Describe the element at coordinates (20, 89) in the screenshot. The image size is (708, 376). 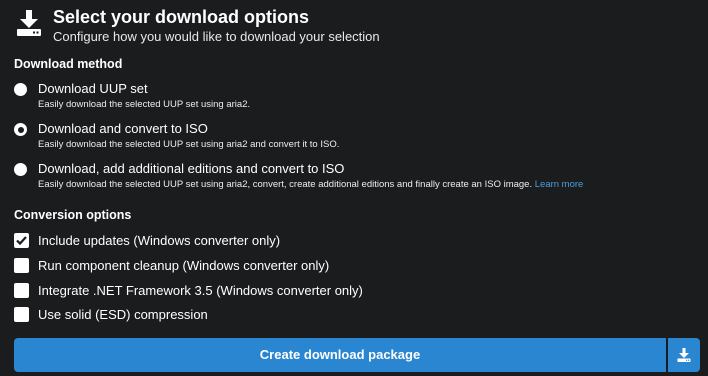
I see `radio-download-uup-set` at that location.